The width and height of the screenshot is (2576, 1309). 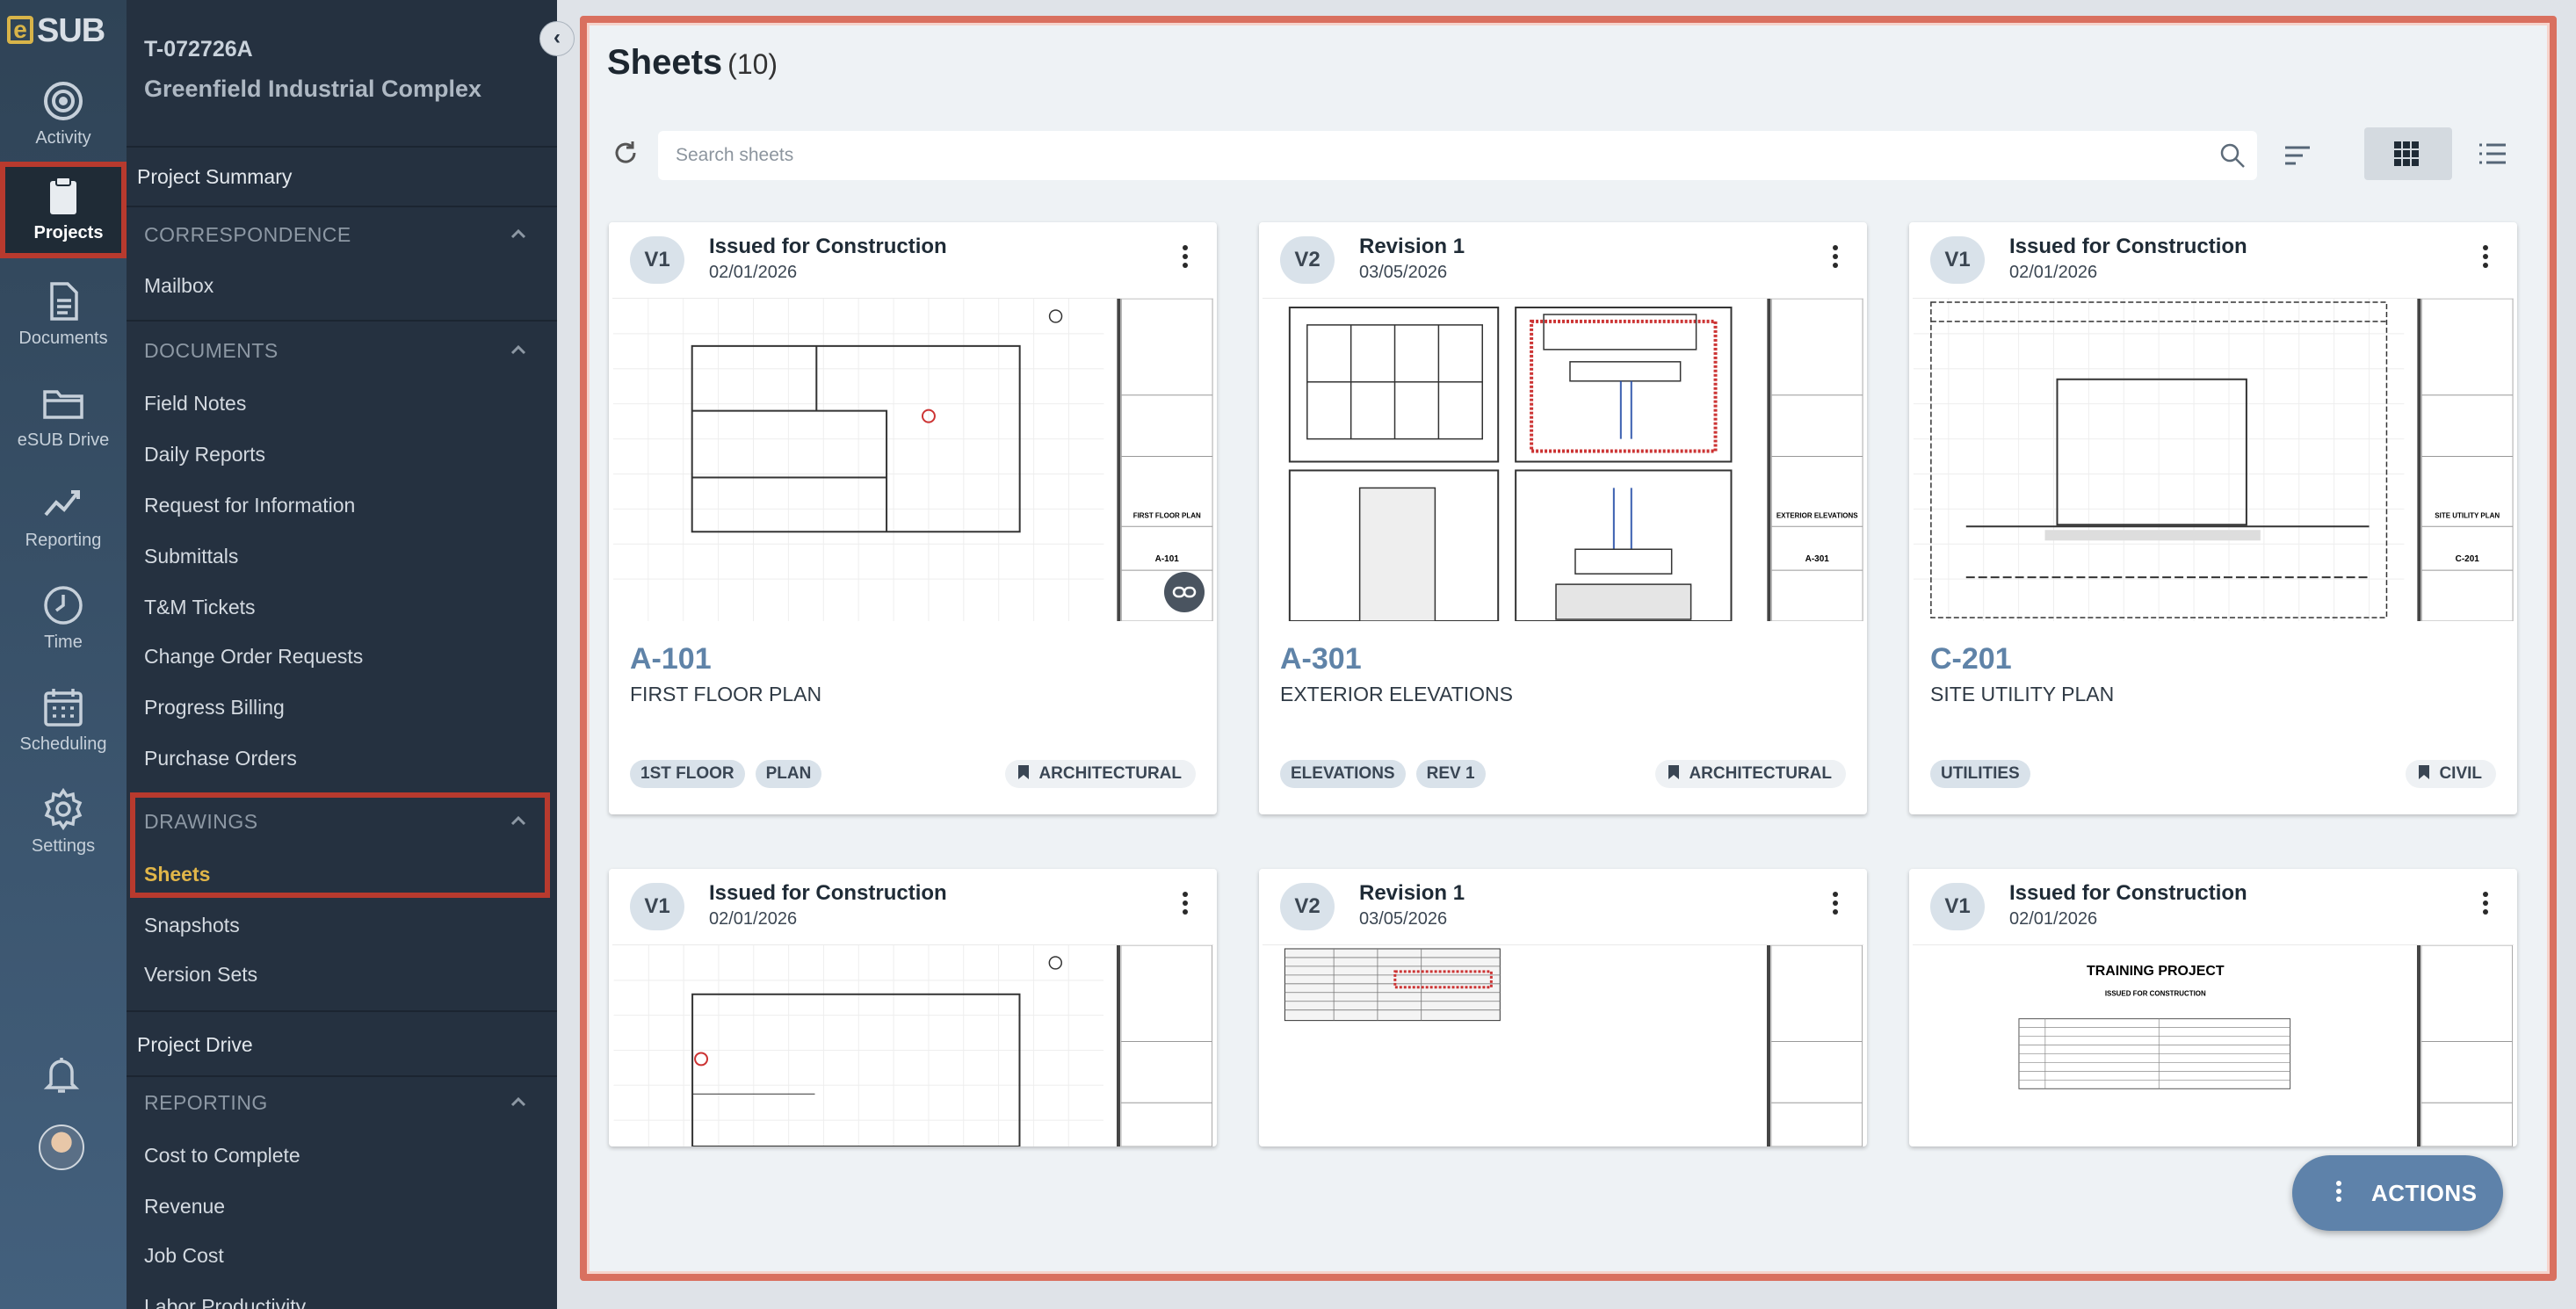 What do you see at coordinates (625, 153) in the screenshot?
I see `refresh-icon` at bounding box center [625, 153].